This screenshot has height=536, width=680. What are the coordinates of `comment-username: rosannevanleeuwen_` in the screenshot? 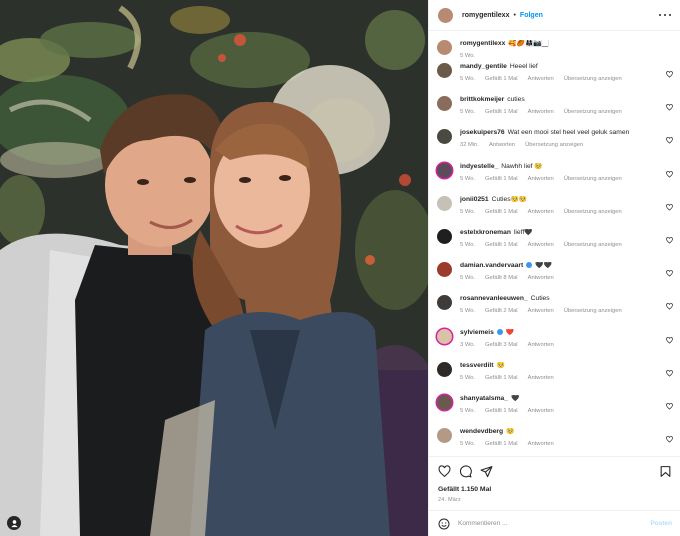 It's located at (494, 298).